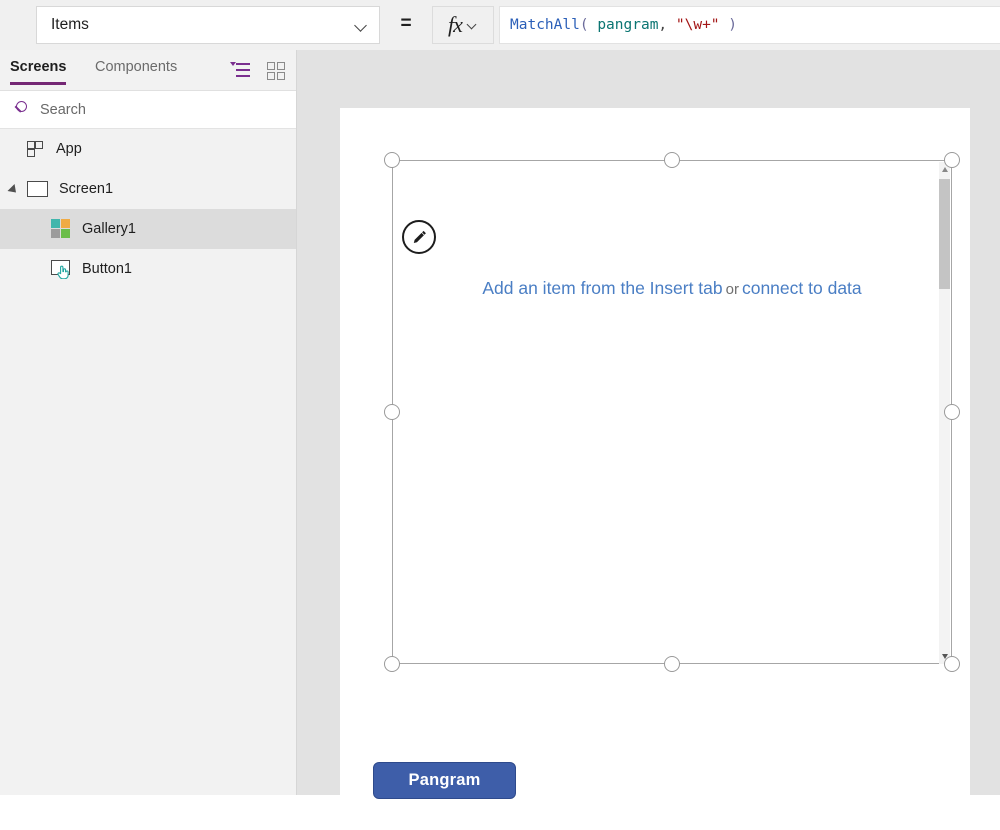  I want to click on search-row, so click(148, 110).